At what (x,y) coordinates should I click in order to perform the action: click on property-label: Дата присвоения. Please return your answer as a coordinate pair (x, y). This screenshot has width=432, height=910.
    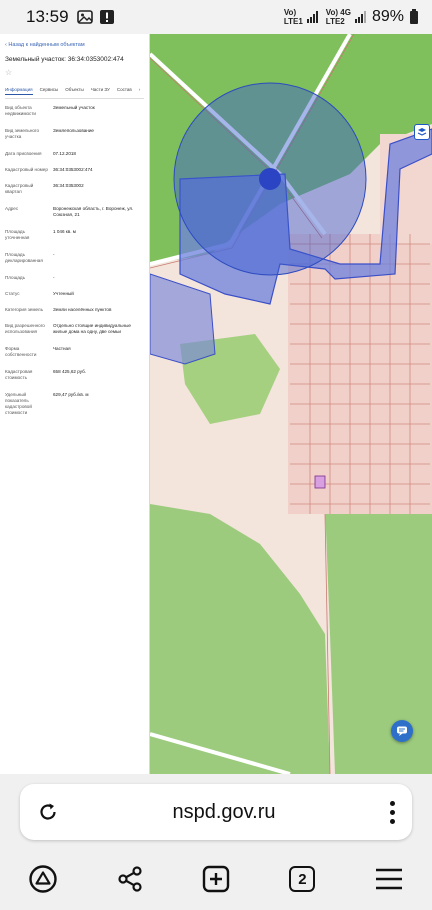
    Looking at the image, I should click on (23, 153).